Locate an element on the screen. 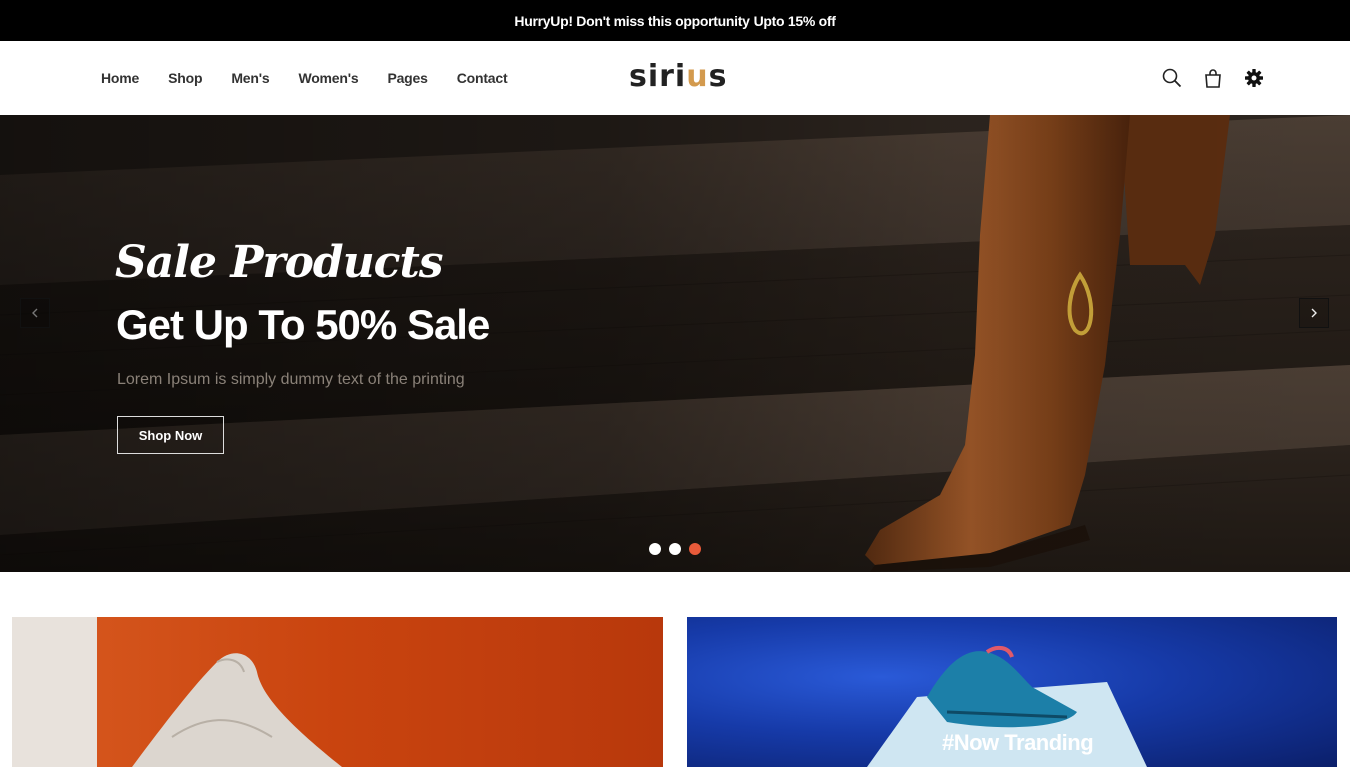 The height and width of the screenshot is (767, 1350). nav-shop: Shop is located at coordinates (185, 78).